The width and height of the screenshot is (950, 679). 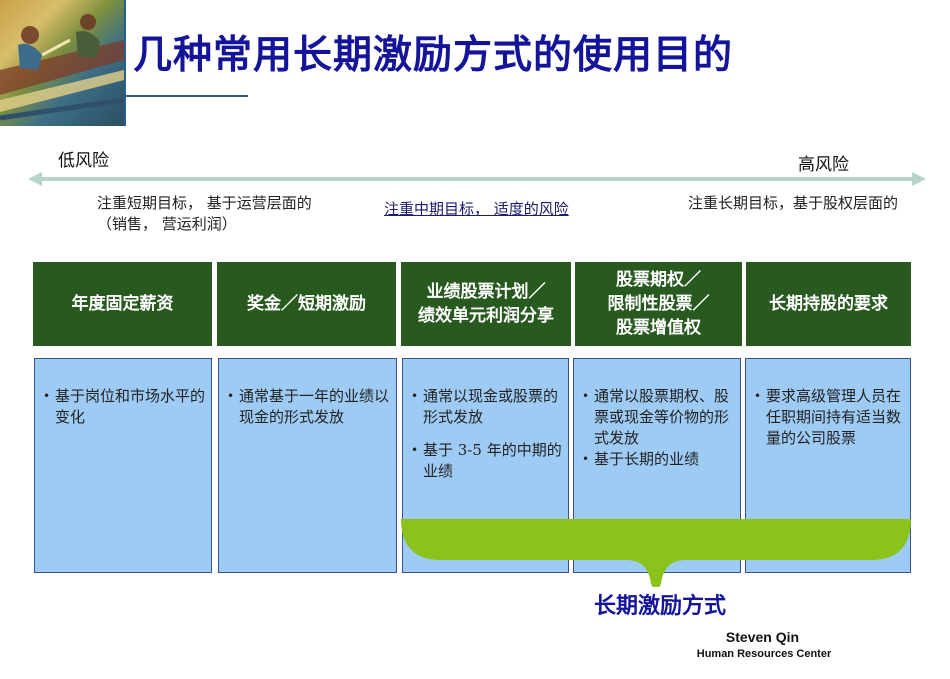 What do you see at coordinates (658, 304) in the screenshot?
I see `header-stock-options: 股票期权／ 限制性股票／ 股票增值权` at bounding box center [658, 304].